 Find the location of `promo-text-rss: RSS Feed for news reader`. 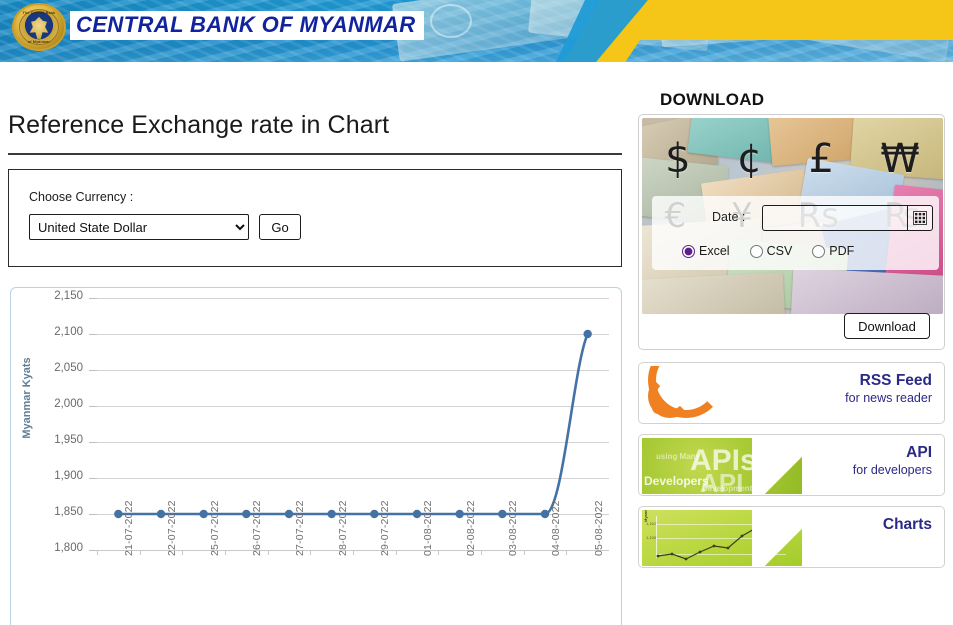

promo-text-rss: RSS Feed for news reader is located at coordinates (888, 389).